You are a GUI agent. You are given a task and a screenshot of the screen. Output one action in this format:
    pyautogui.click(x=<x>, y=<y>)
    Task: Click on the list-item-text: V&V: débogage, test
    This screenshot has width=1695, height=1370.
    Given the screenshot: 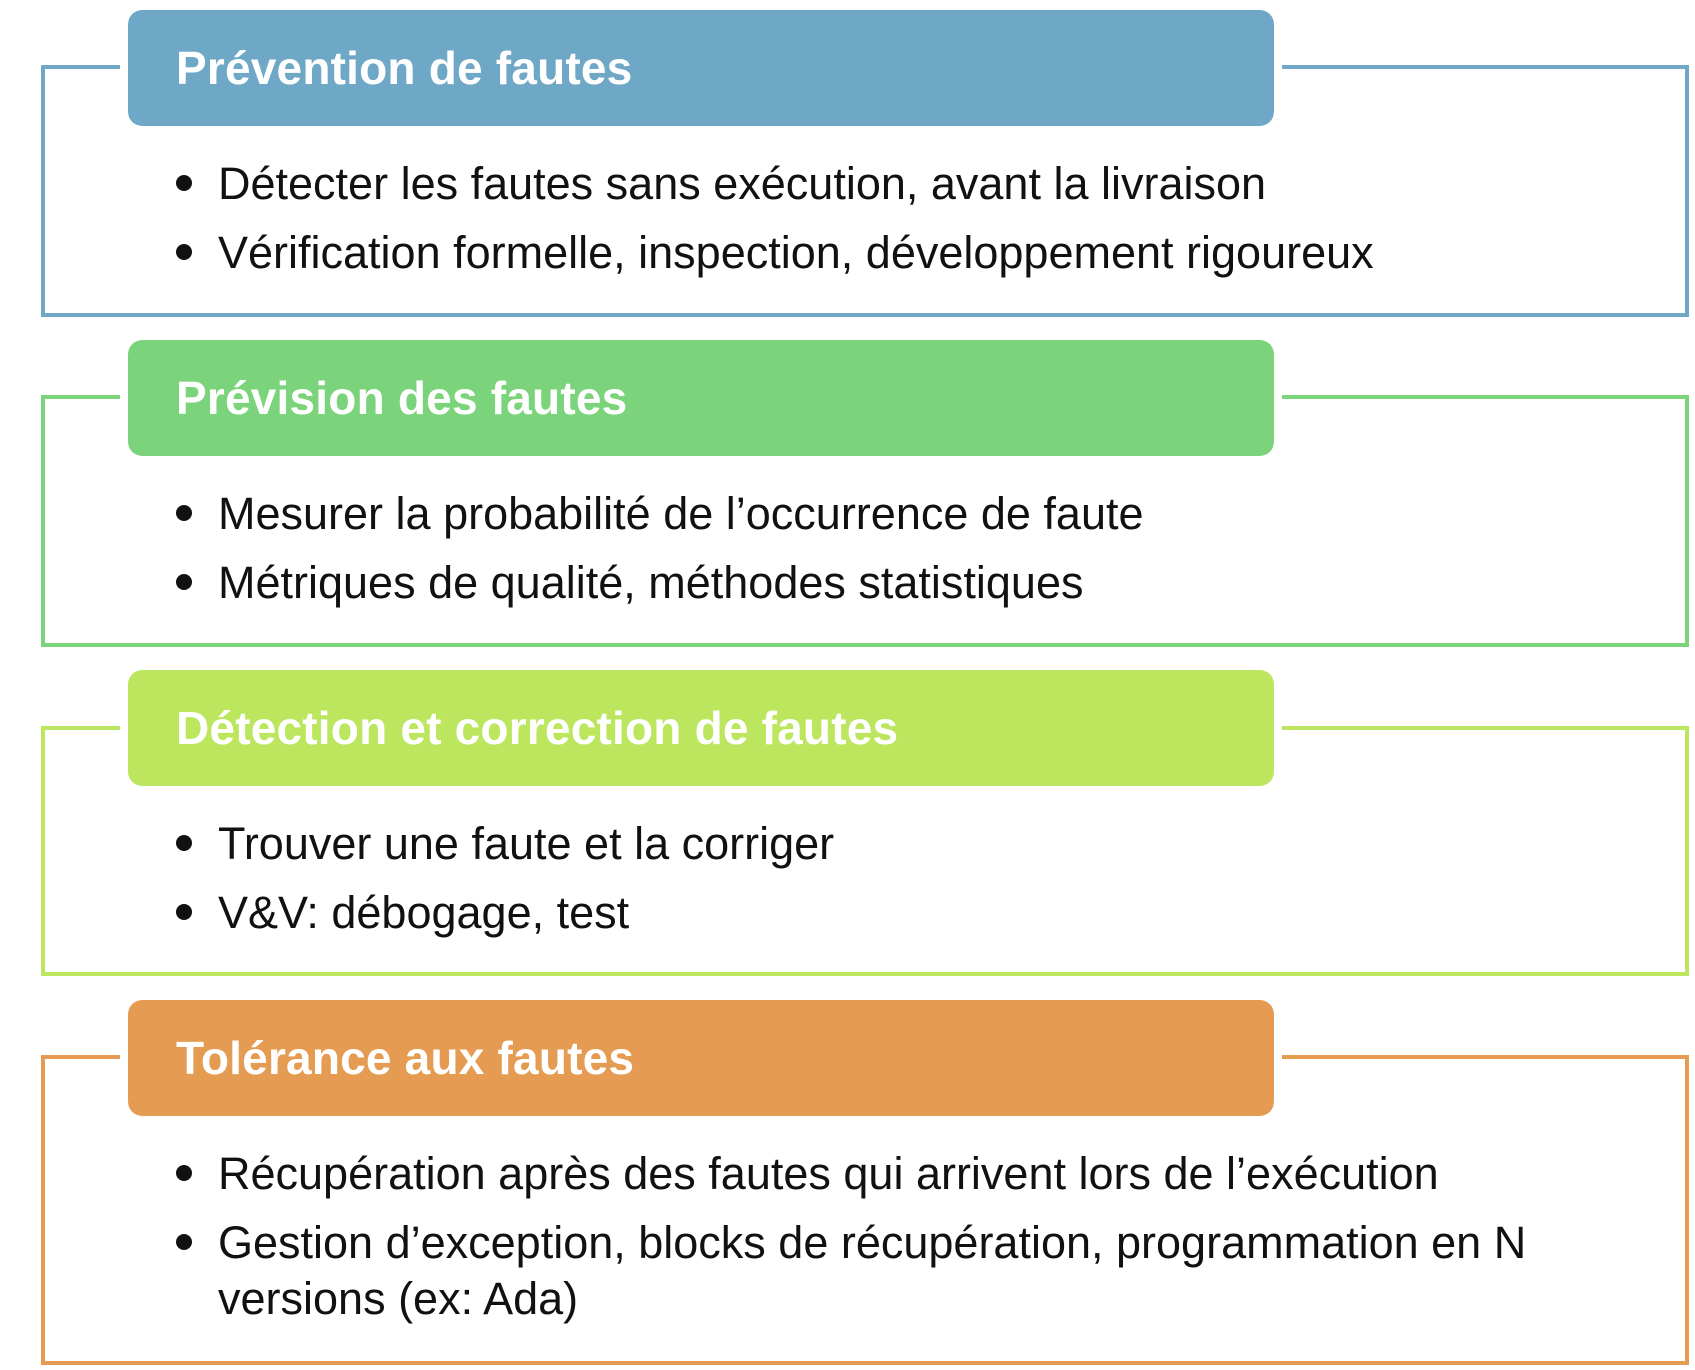 What is the action you would take?
    pyautogui.click(x=424, y=912)
    